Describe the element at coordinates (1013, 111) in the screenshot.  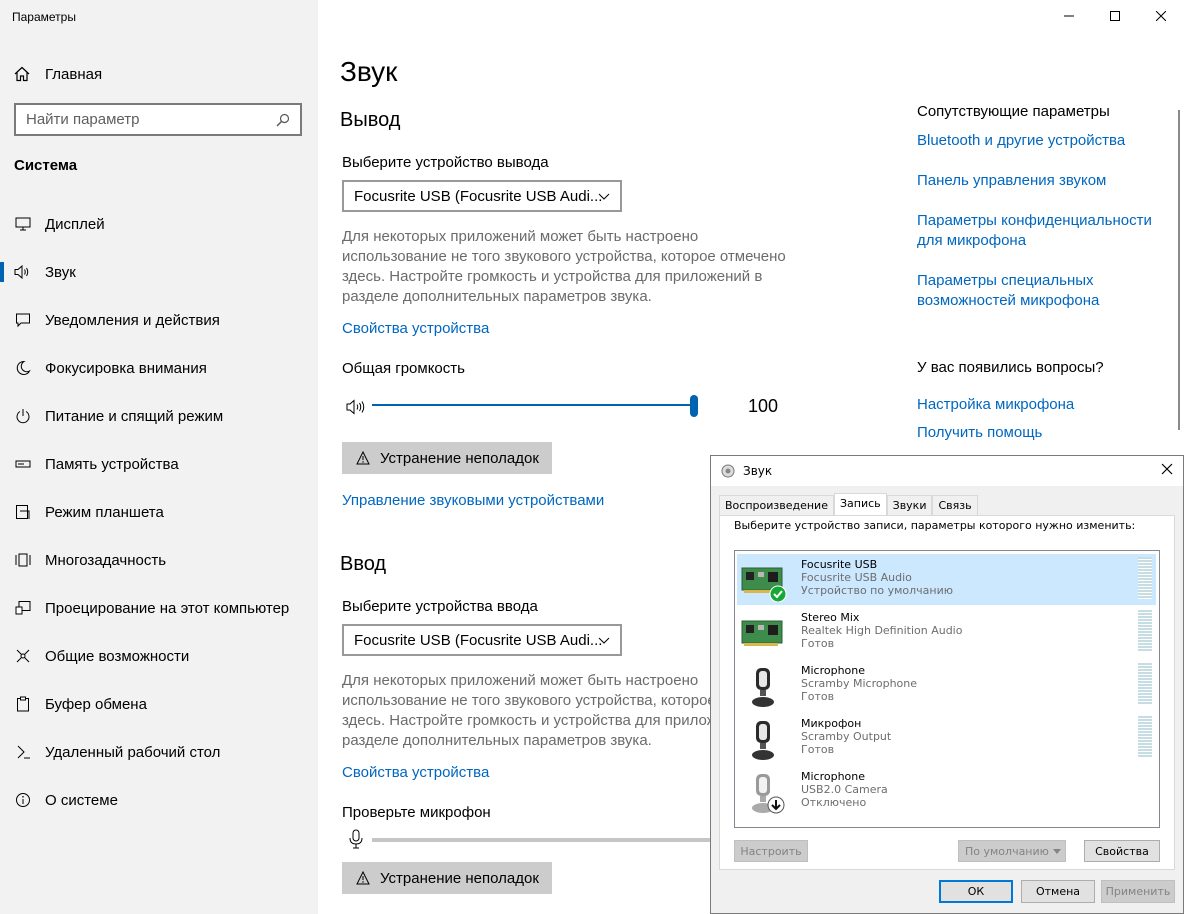
I see `related-settings-title: Сопутствующие параметры` at that location.